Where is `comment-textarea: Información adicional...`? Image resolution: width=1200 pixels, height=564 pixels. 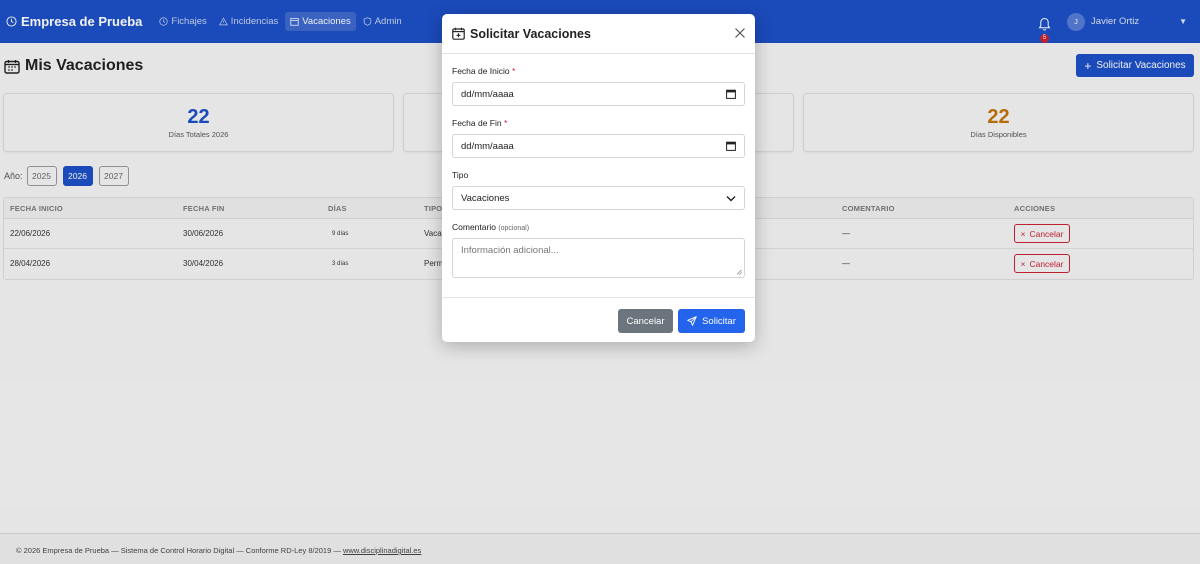
comment-textarea: Información adicional... is located at coordinates (598, 258).